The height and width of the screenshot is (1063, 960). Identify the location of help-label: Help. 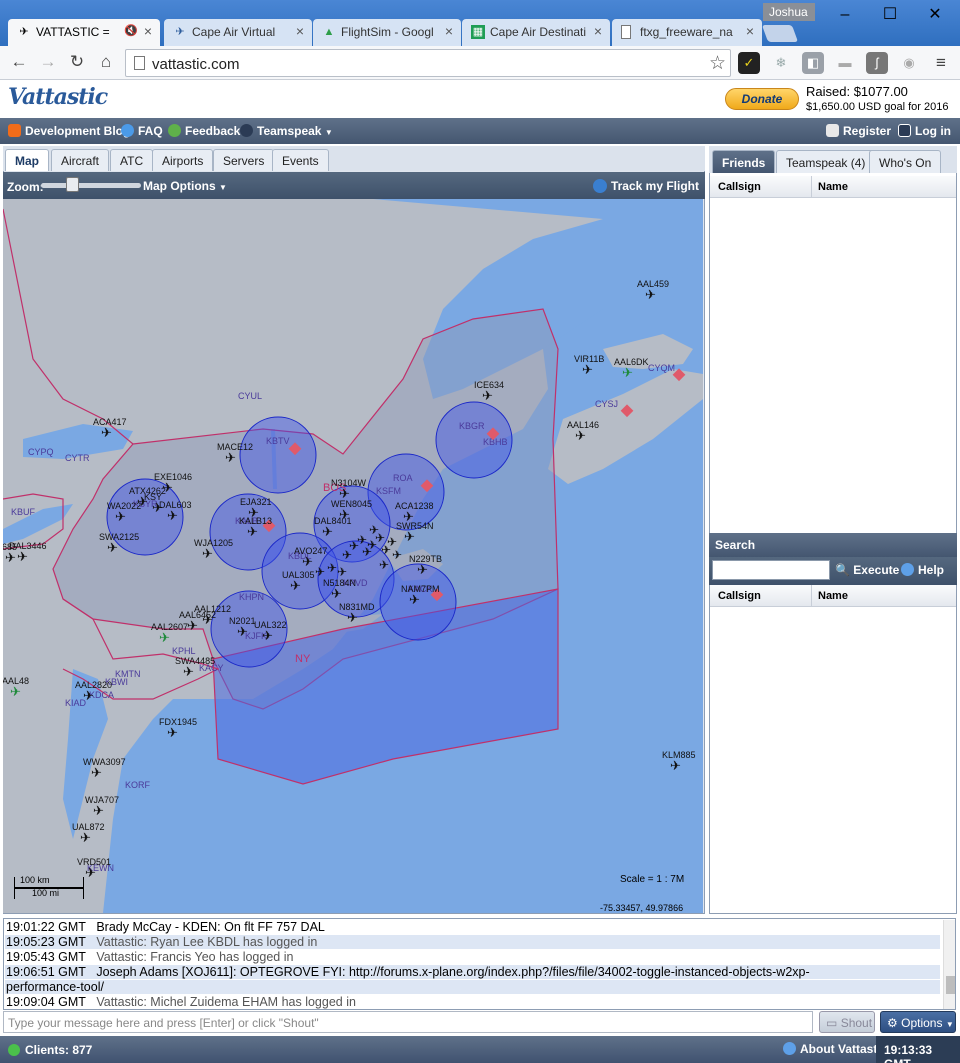
(931, 570).